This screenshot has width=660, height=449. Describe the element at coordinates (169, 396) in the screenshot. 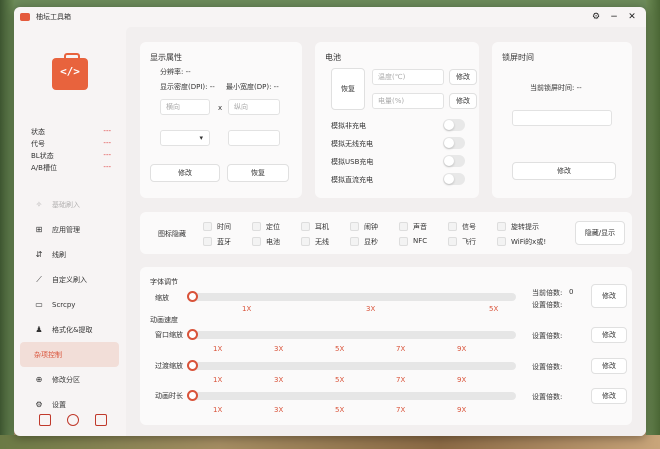

I see `anim-row-label: 动画时长` at that location.